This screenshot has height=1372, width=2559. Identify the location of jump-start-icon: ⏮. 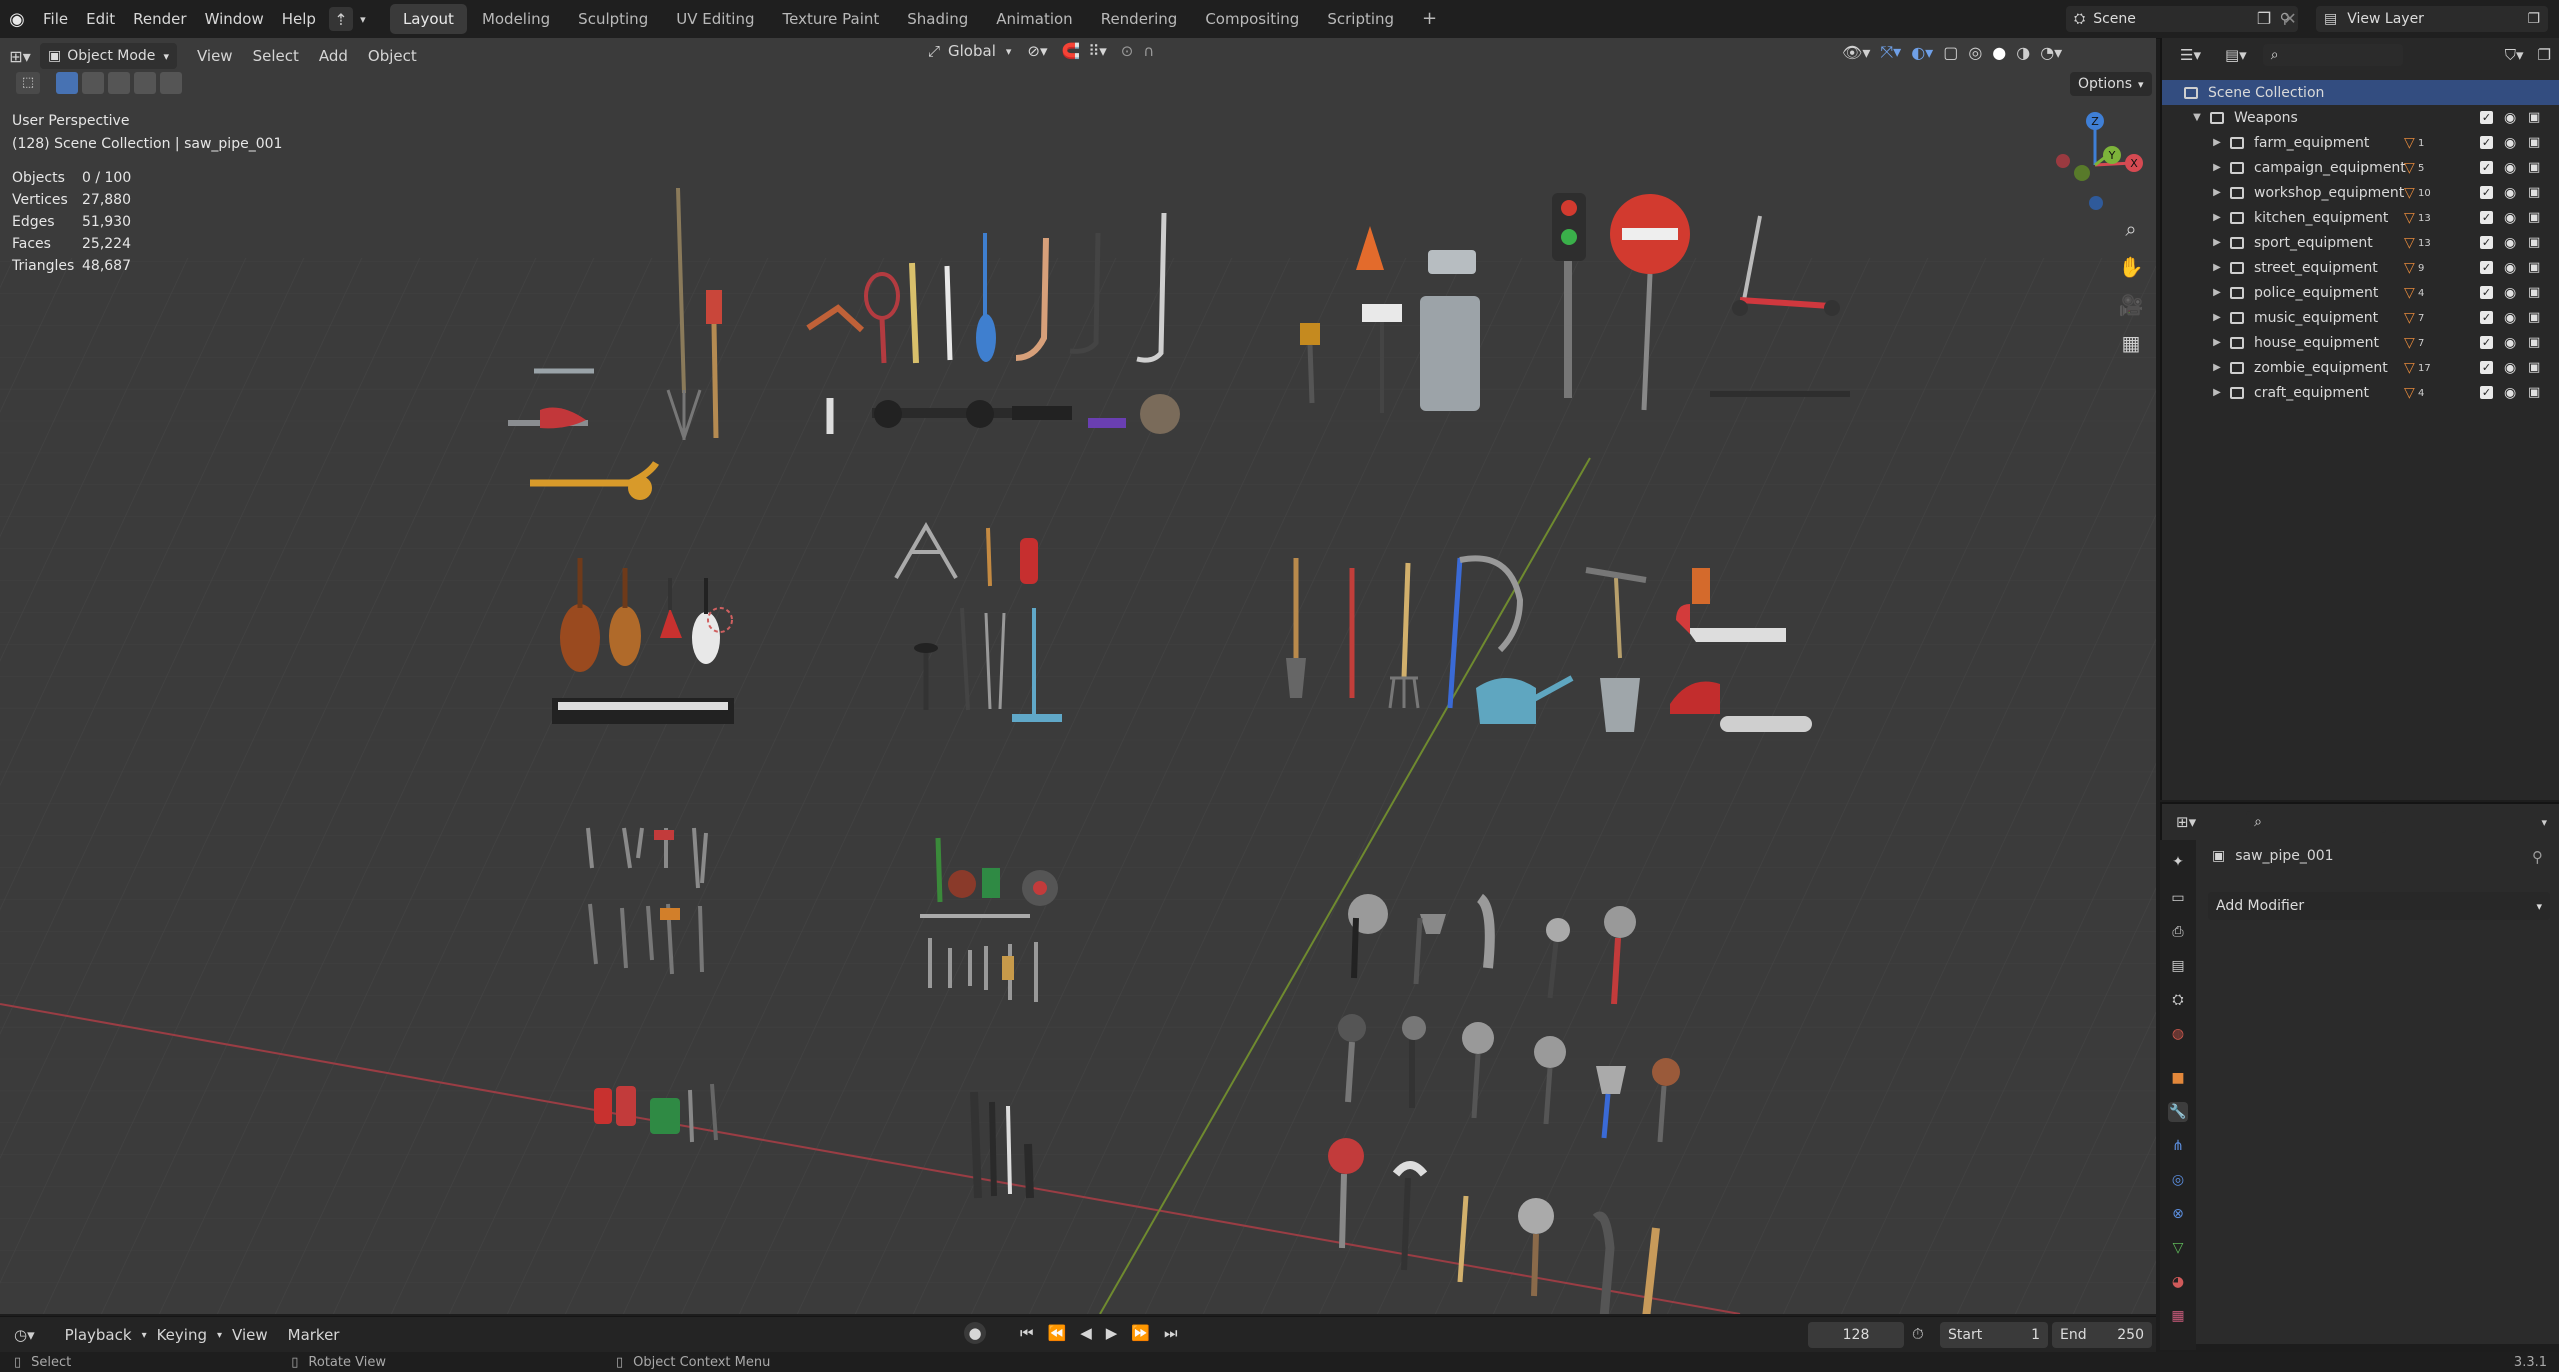
(1027, 1333).